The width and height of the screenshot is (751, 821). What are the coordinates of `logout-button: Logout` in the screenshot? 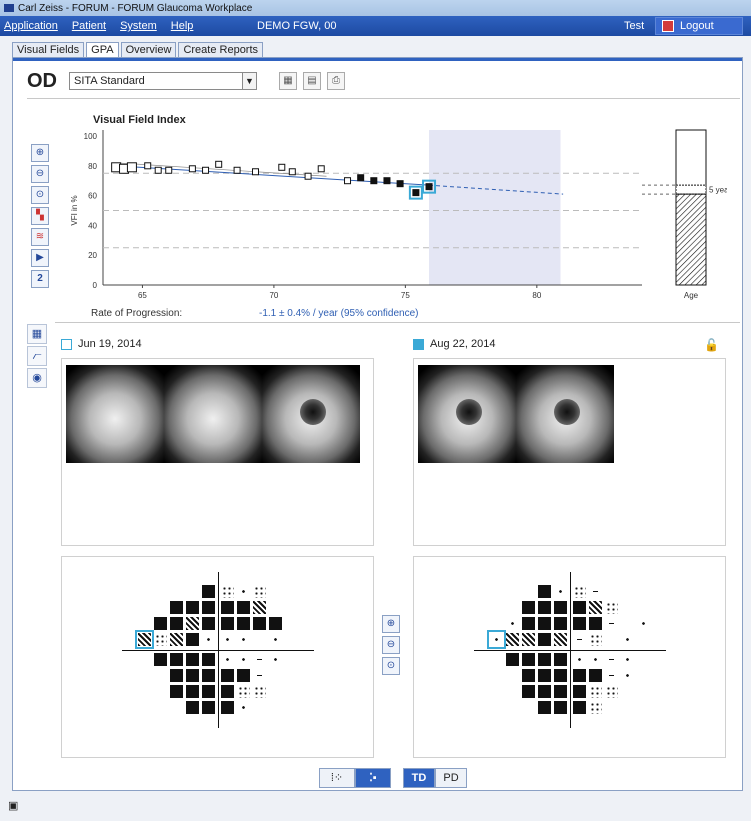 It's located at (699, 26).